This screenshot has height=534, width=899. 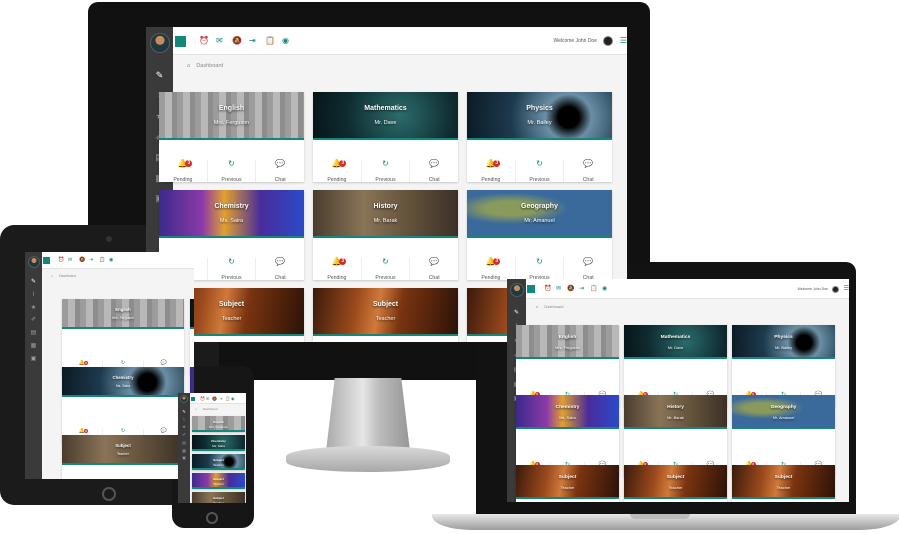 I want to click on subject-card: HistoryMr. Barak 🔔Pending3↻Previous💬Chat, so click(x=385, y=236).